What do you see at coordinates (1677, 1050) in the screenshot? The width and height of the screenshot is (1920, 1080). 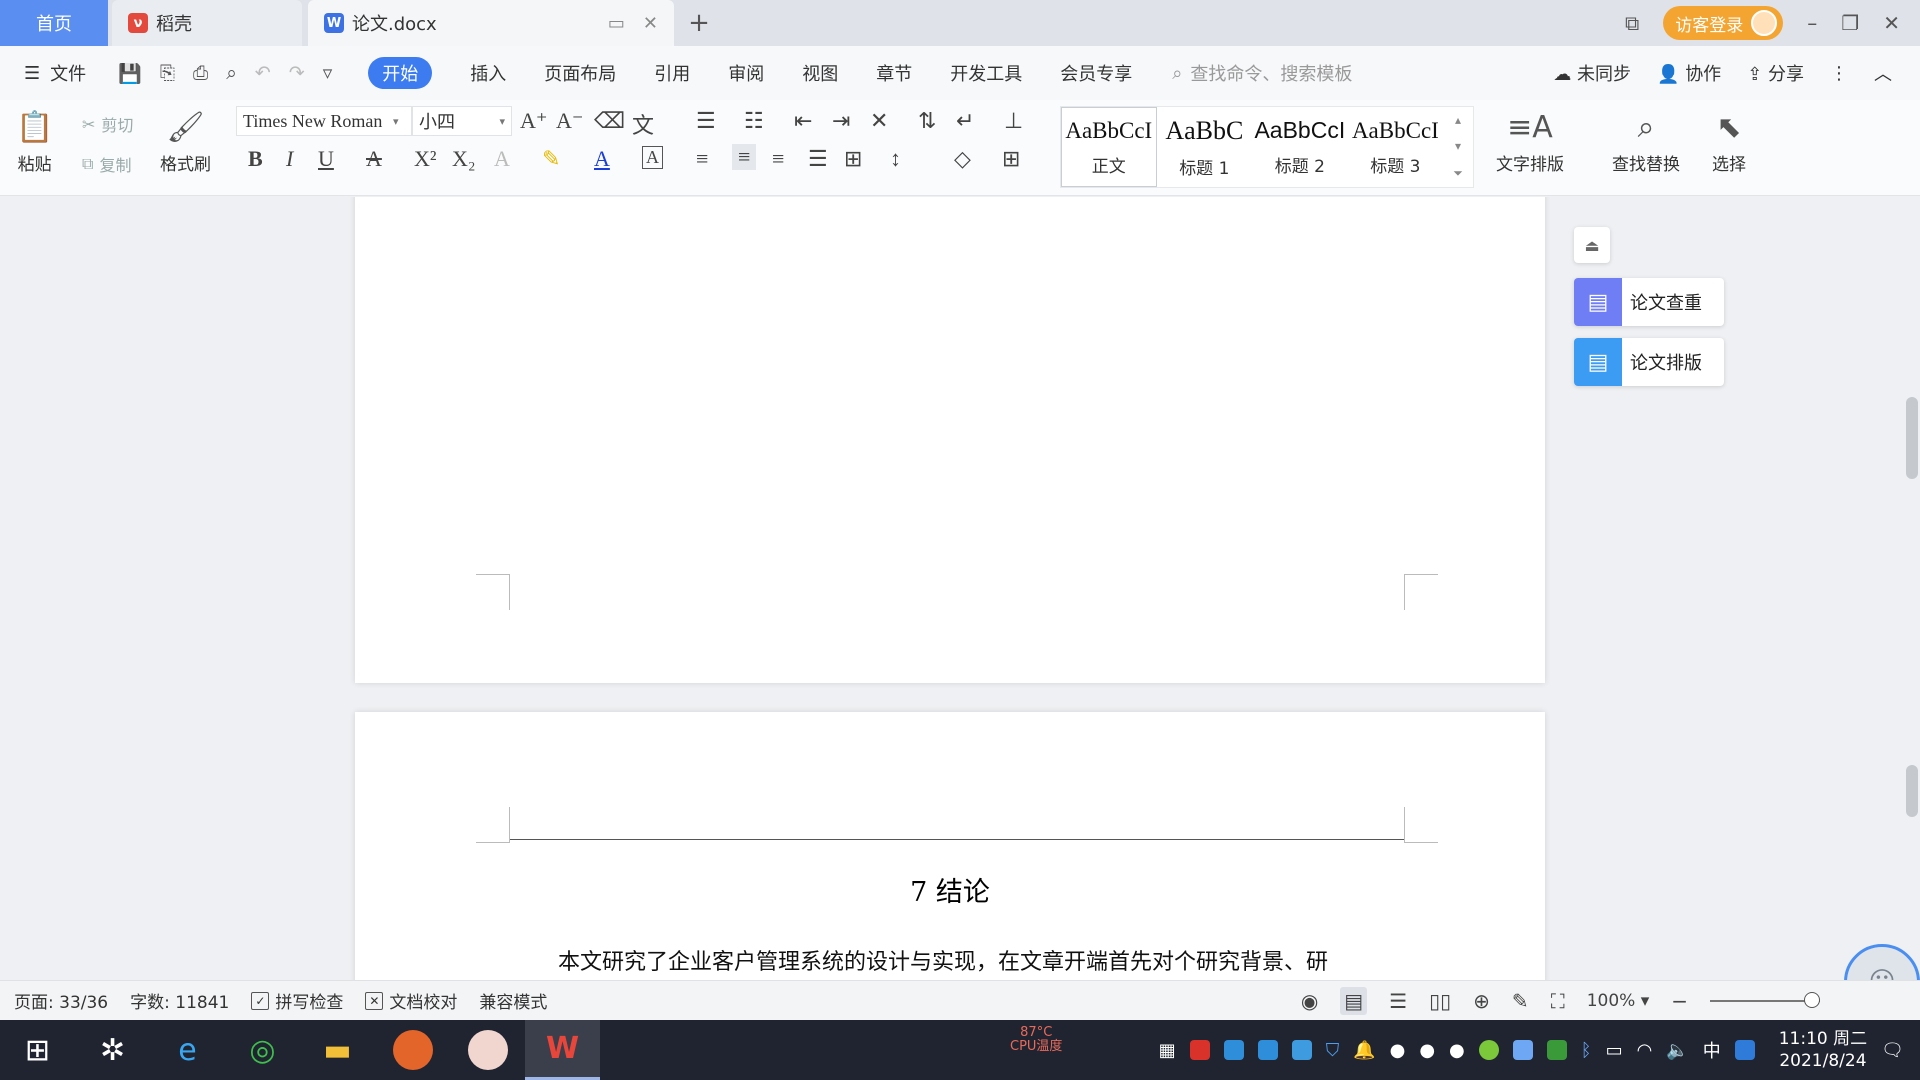 I see `volume-icon: 🔈` at bounding box center [1677, 1050].